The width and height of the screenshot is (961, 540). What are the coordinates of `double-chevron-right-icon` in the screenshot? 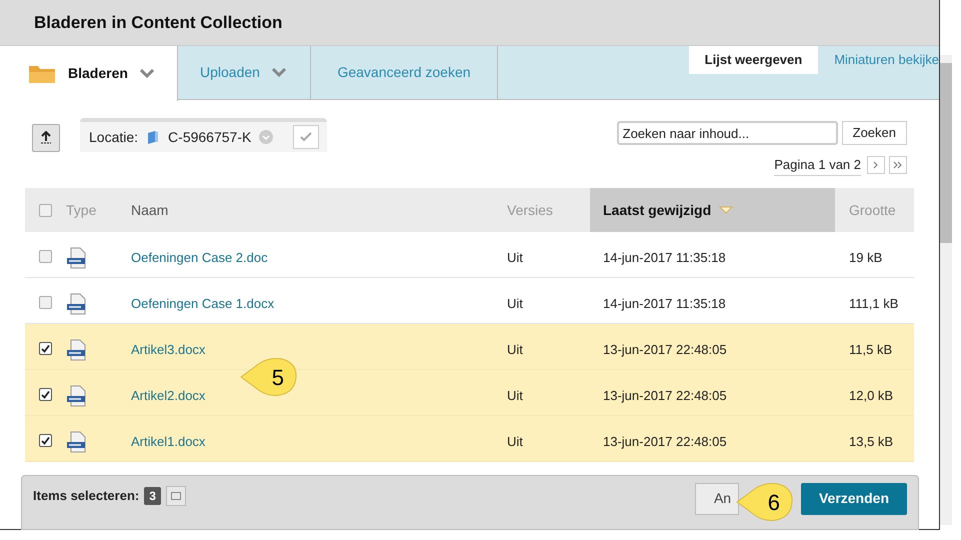 It's located at (898, 165).